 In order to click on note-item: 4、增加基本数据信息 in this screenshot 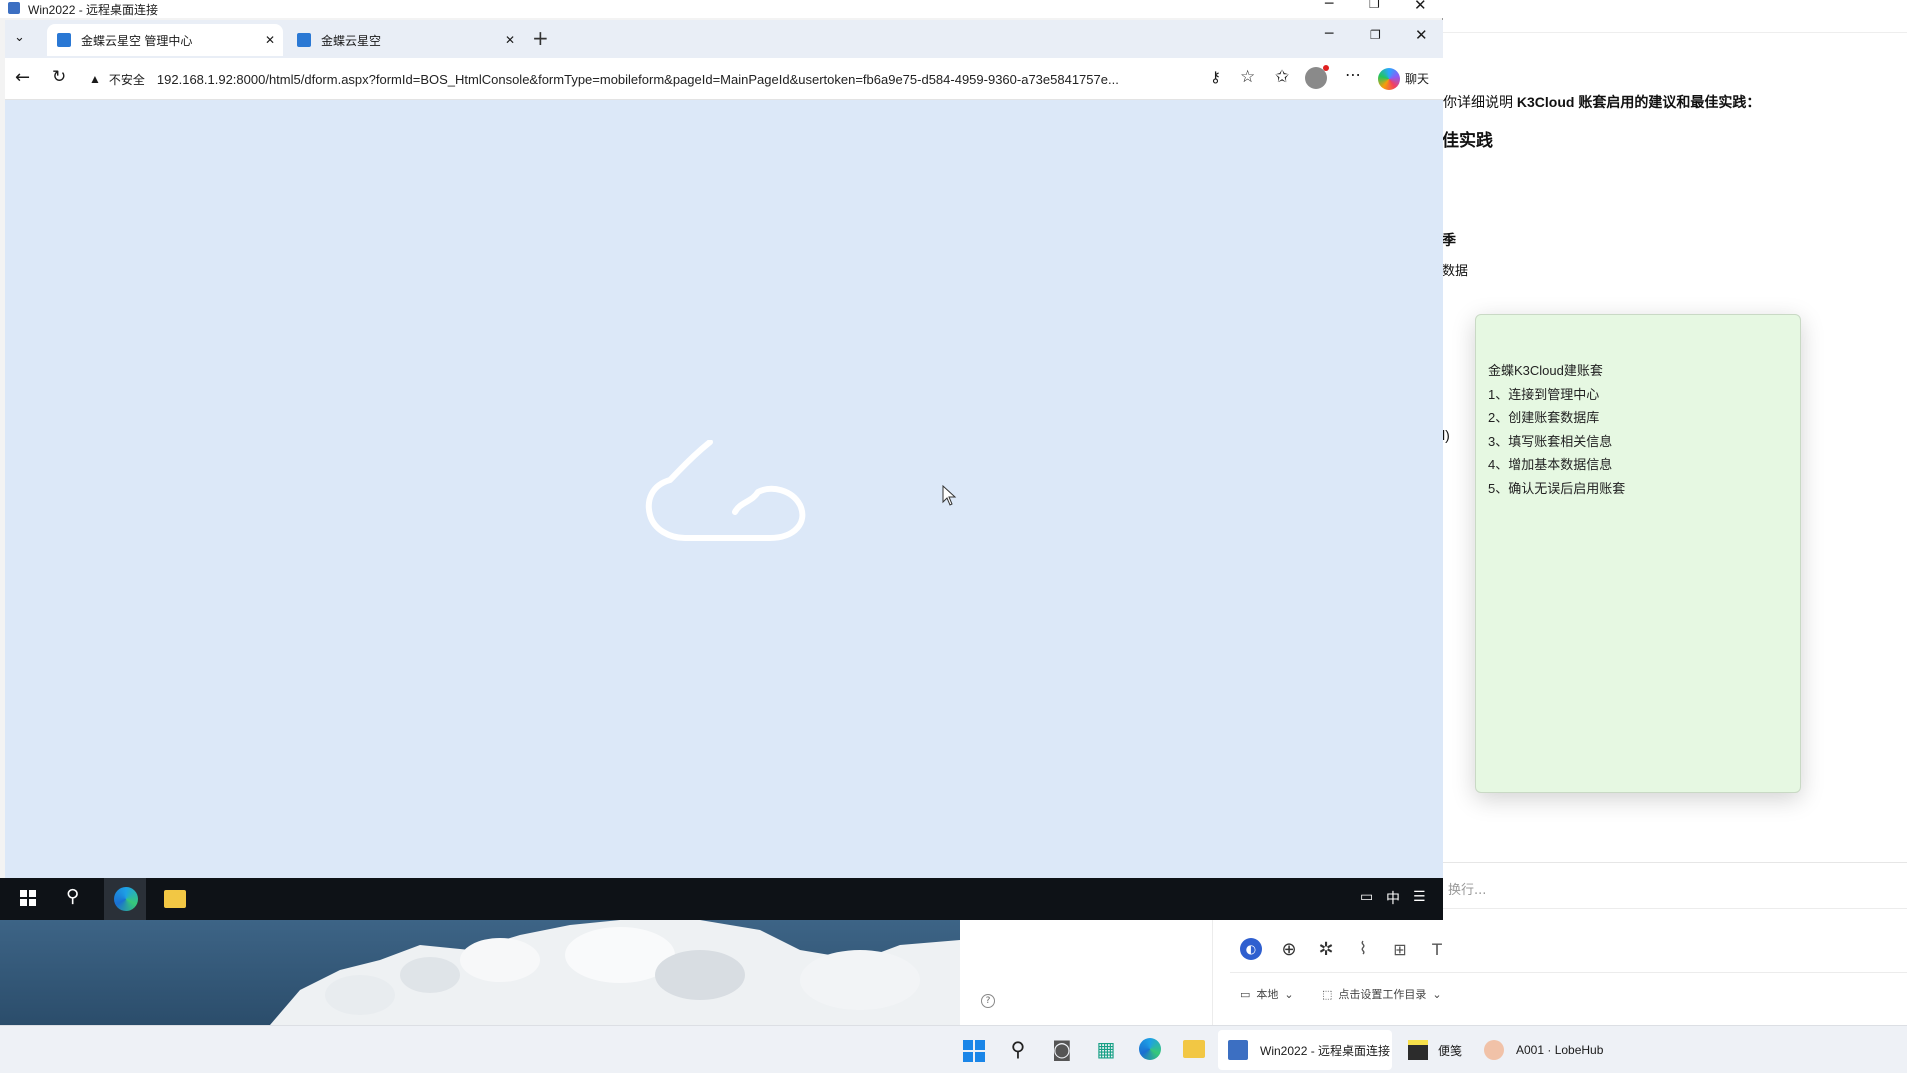, I will do `click(1550, 464)`.